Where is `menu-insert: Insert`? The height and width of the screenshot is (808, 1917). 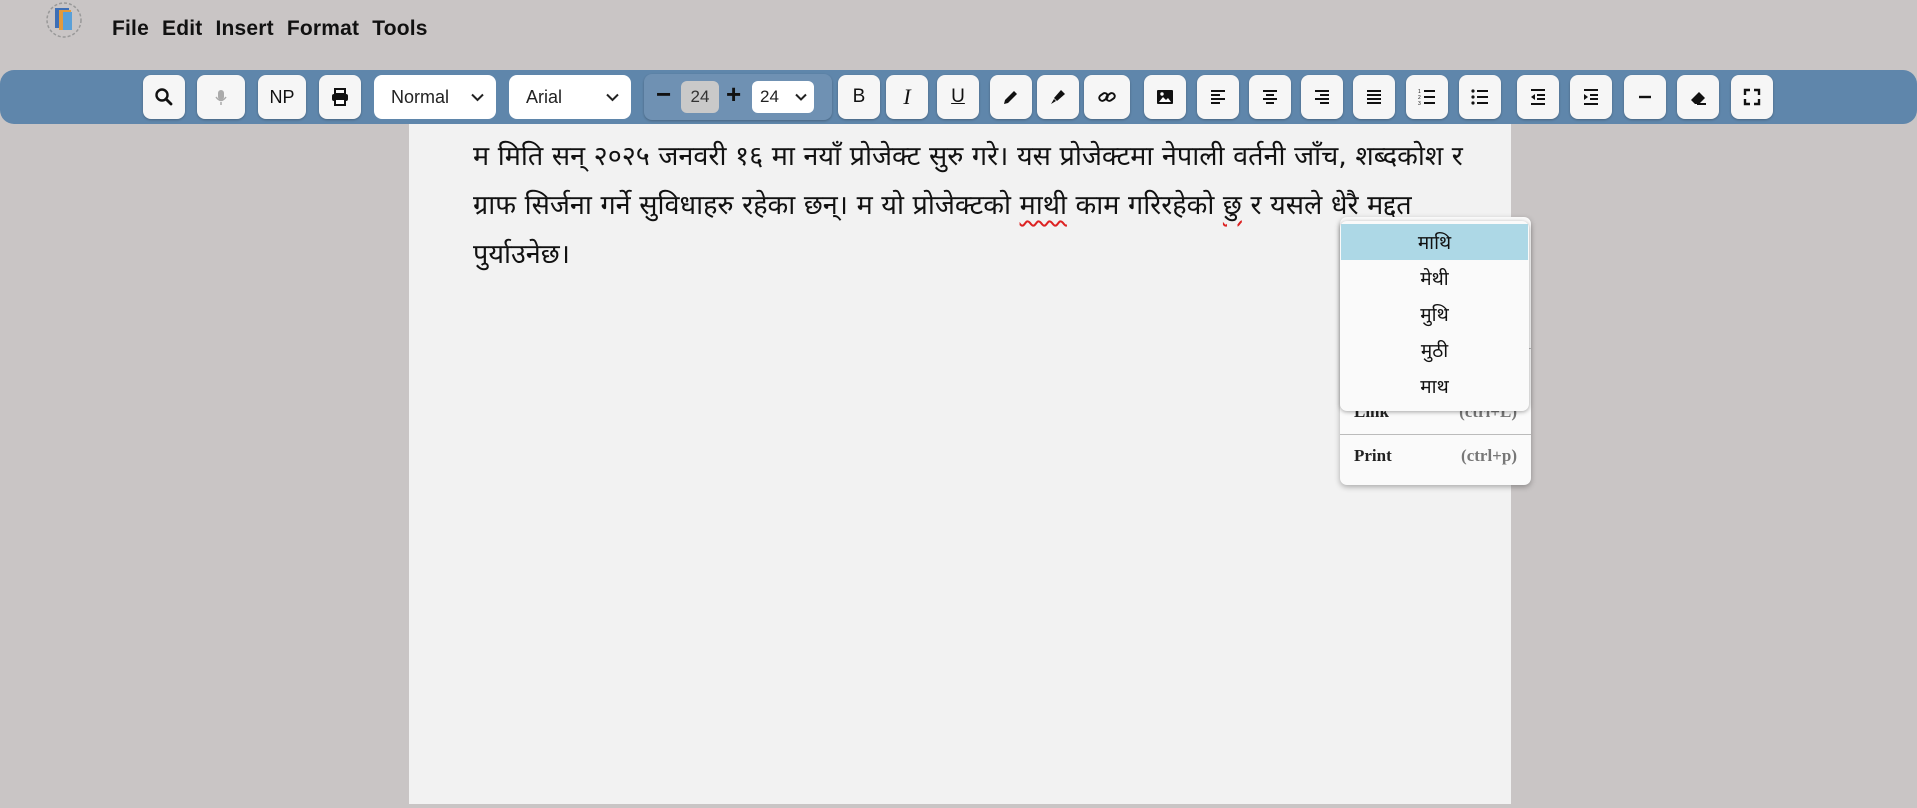 menu-insert: Insert is located at coordinates (244, 29).